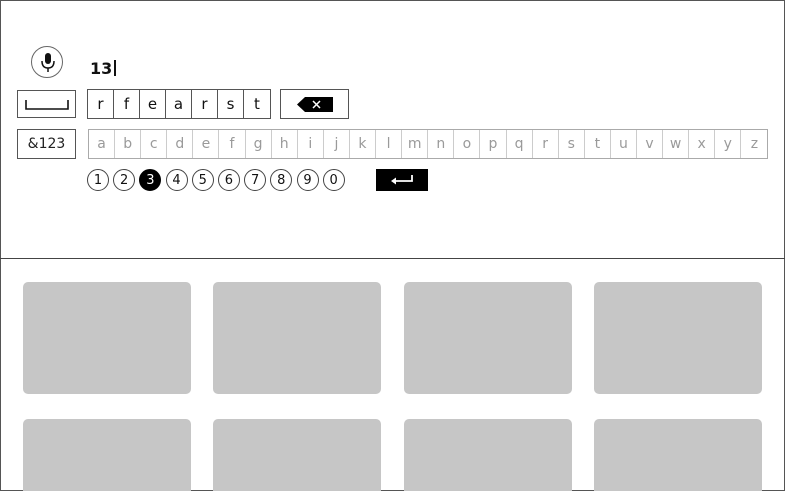 This screenshot has width=785, height=491. What do you see at coordinates (493, 144) in the screenshot?
I see `letter-key: p` at bounding box center [493, 144].